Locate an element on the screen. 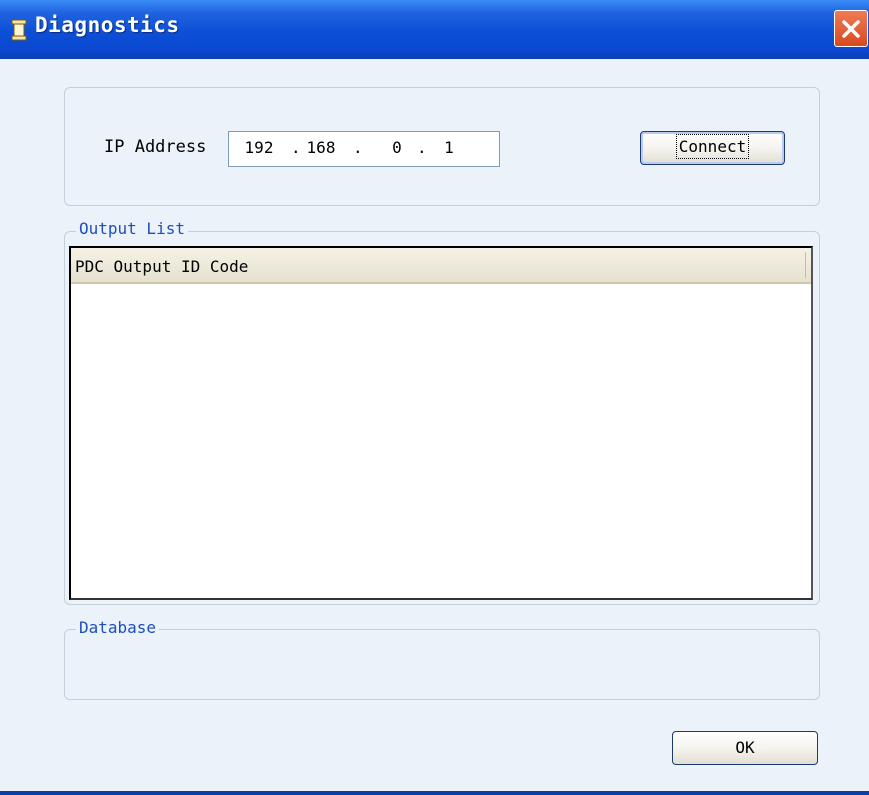 This screenshot has height=795, width=869. connect-button: Connect is located at coordinates (712, 148).